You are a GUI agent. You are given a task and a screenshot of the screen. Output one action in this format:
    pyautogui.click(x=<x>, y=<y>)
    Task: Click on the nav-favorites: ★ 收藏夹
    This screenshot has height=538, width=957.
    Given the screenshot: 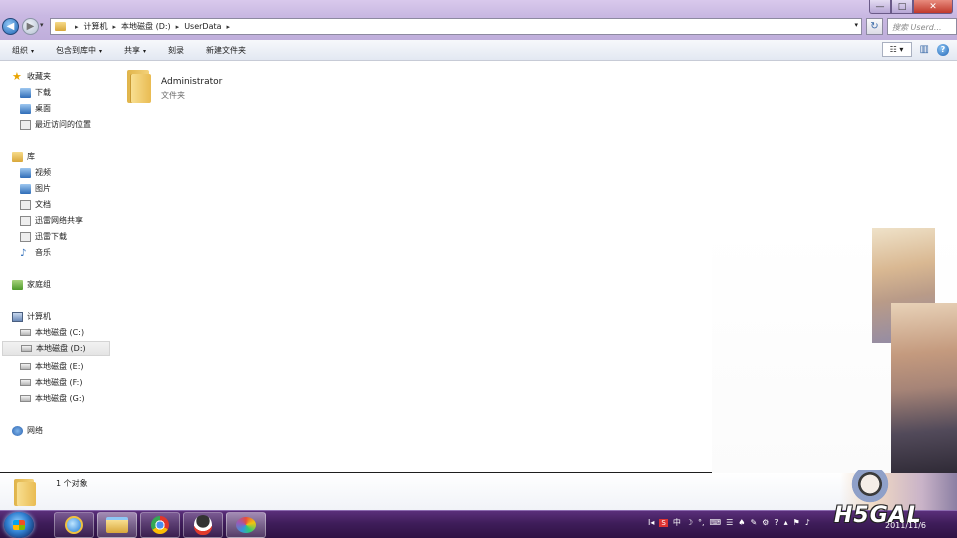 What is the action you would take?
    pyautogui.click(x=31, y=76)
    